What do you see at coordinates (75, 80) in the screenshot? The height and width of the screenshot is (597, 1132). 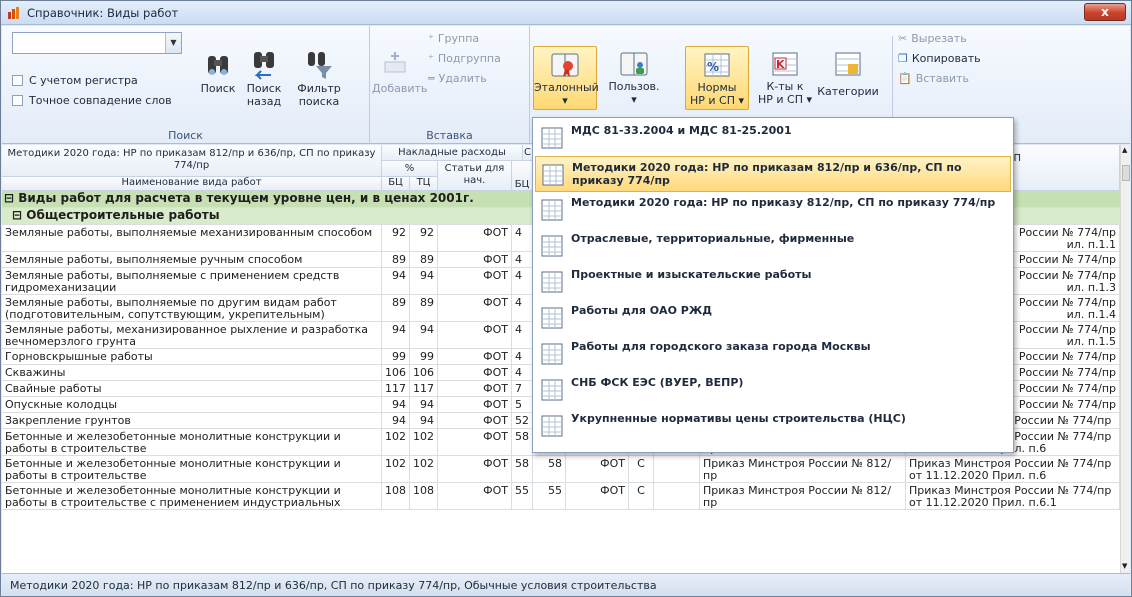 I see `match-case-checkbox: С учетом регистра` at bounding box center [75, 80].